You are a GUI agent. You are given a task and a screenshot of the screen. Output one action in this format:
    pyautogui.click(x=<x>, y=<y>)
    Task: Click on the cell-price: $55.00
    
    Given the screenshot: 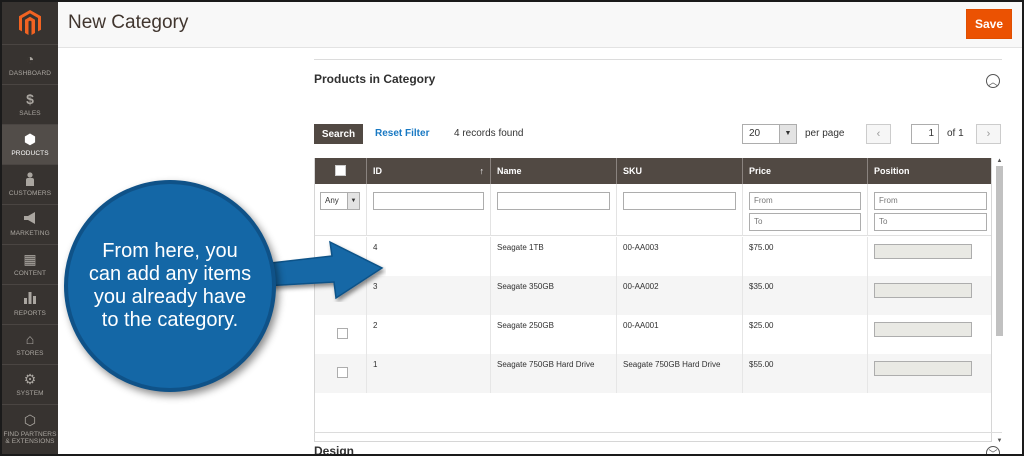 What is the action you would take?
    pyautogui.click(x=805, y=373)
    